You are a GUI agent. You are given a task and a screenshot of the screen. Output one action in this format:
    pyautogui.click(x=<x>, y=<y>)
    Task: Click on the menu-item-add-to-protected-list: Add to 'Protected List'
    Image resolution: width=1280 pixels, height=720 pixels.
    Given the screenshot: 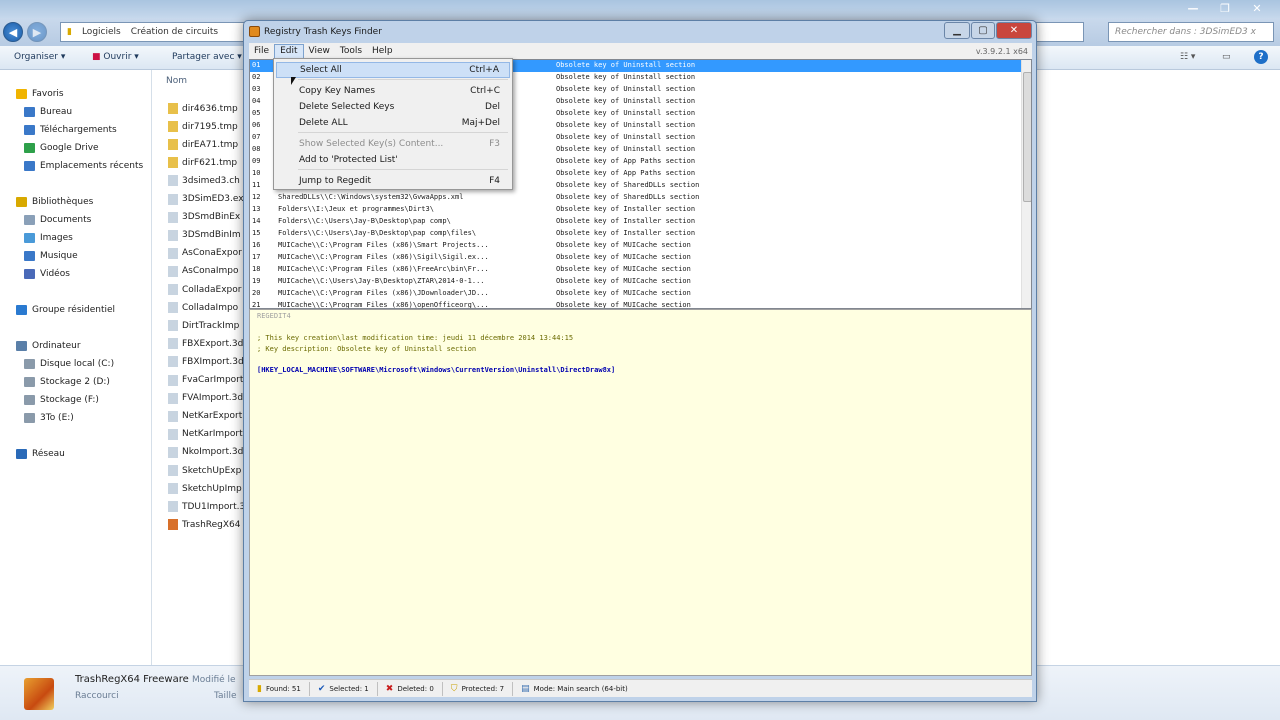 What is the action you would take?
    pyautogui.click(x=393, y=160)
    